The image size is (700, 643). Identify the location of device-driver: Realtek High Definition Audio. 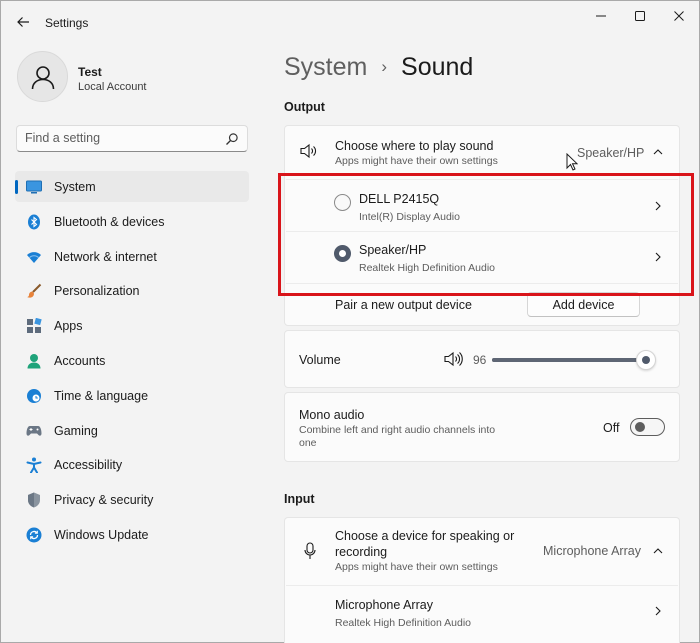
(403, 623).